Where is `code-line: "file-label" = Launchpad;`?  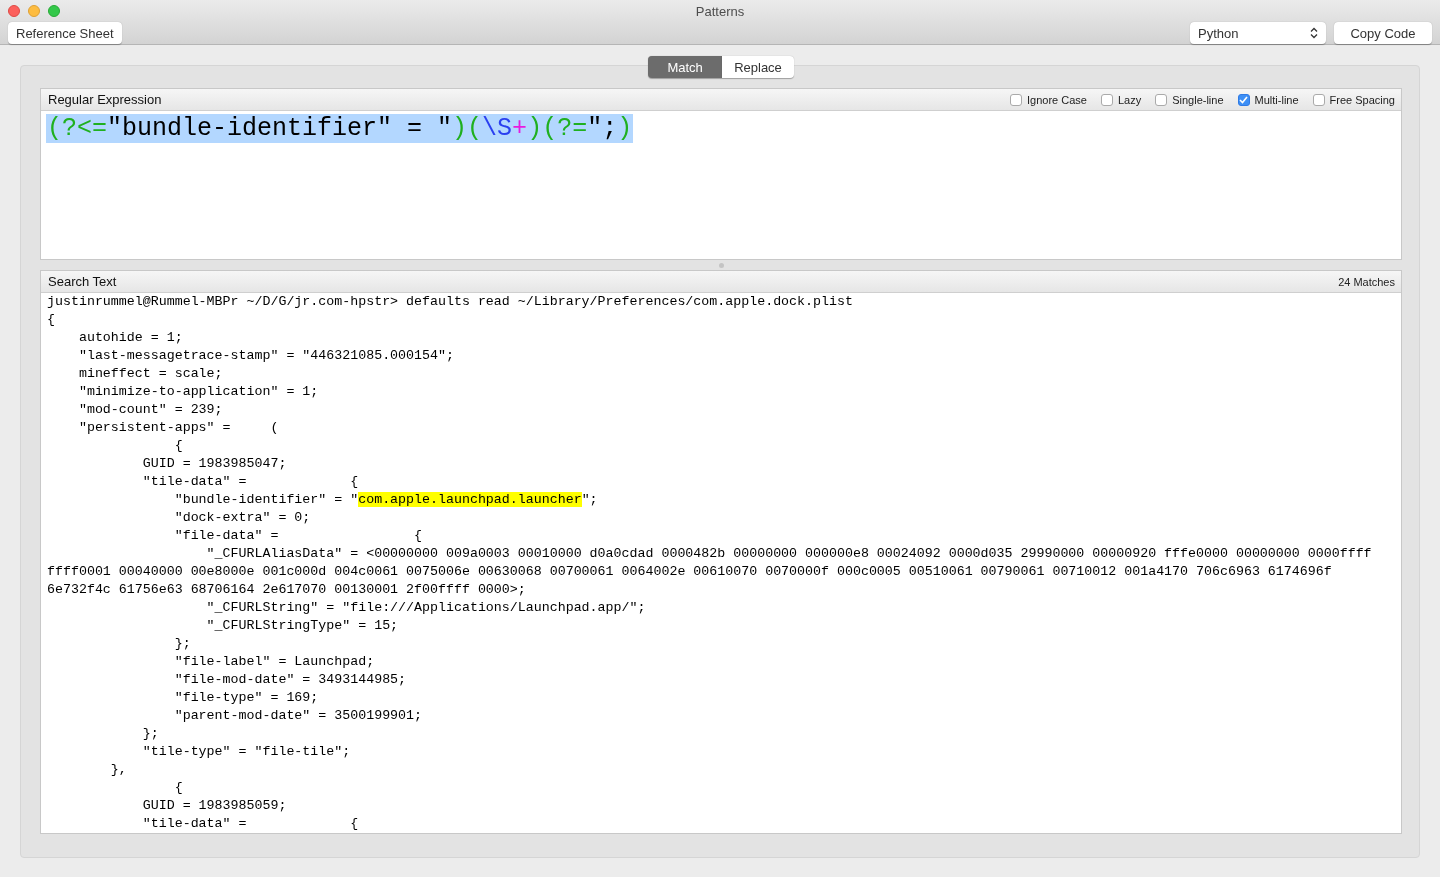
code-line: "file-label" = Launchpad; is located at coordinates (274, 662).